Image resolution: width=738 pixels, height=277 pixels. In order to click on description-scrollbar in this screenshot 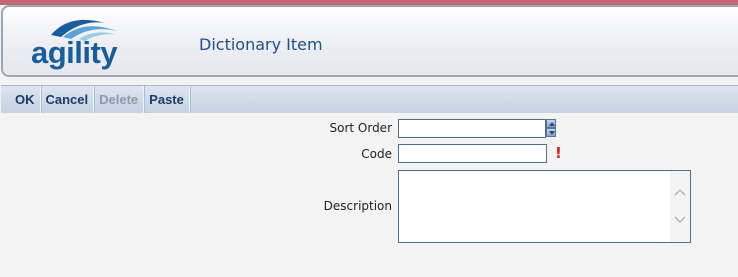, I will do `click(680, 206)`.